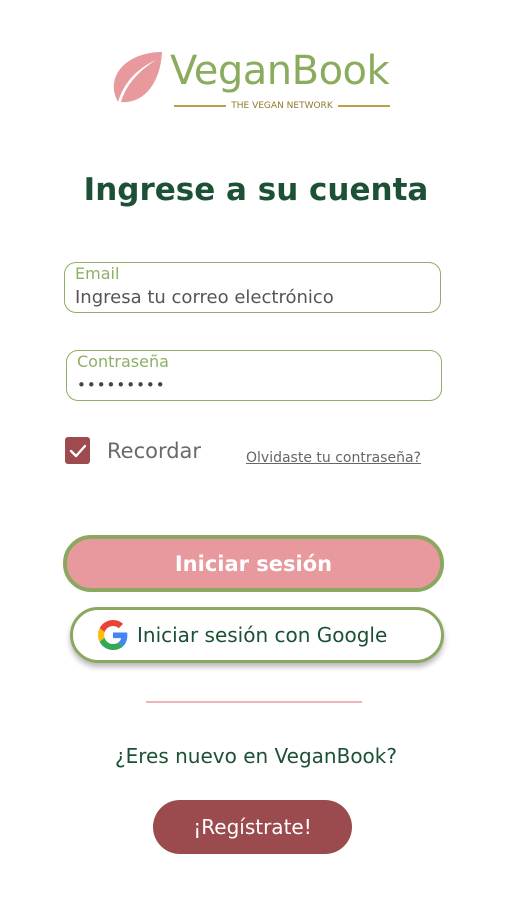  What do you see at coordinates (333, 458) in the screenshot?
I see `forgot-password-link: Olvidaste tu contraseña?` at bounding box center [333, 458].